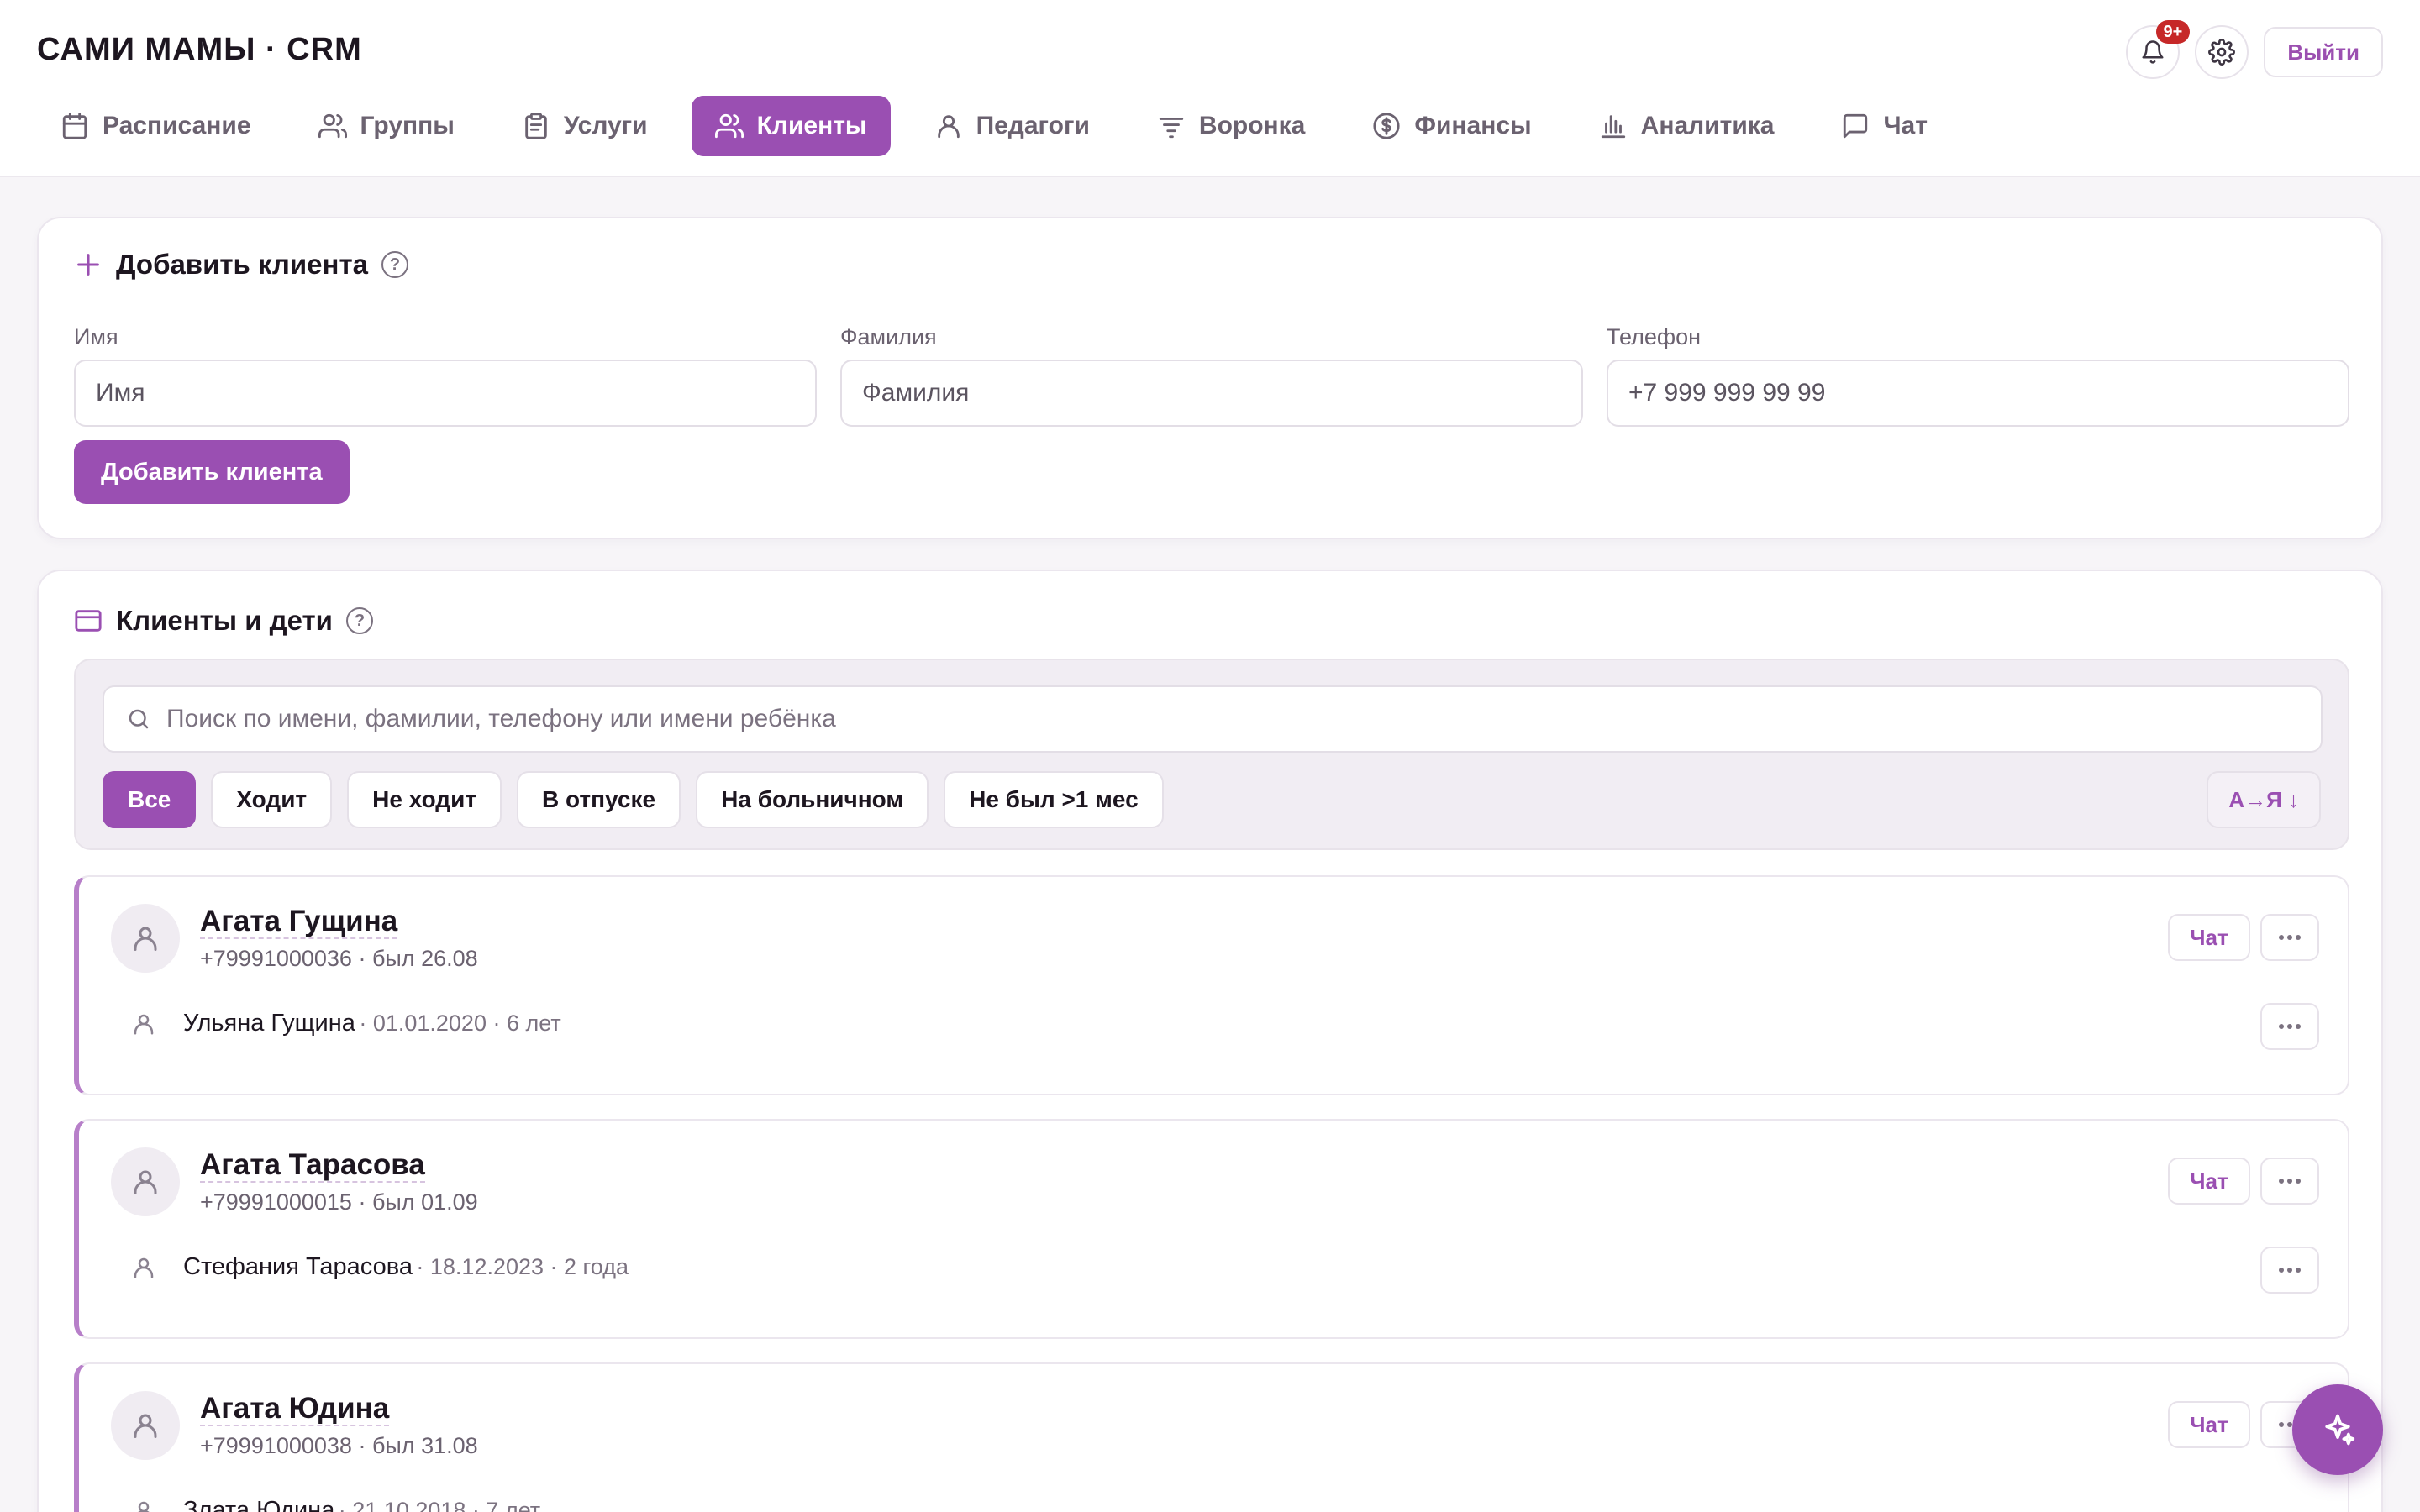 This screenshot has width=2420, height=1512. I want to click on child-name: Стефания Тарасова, so click(298, 1266).